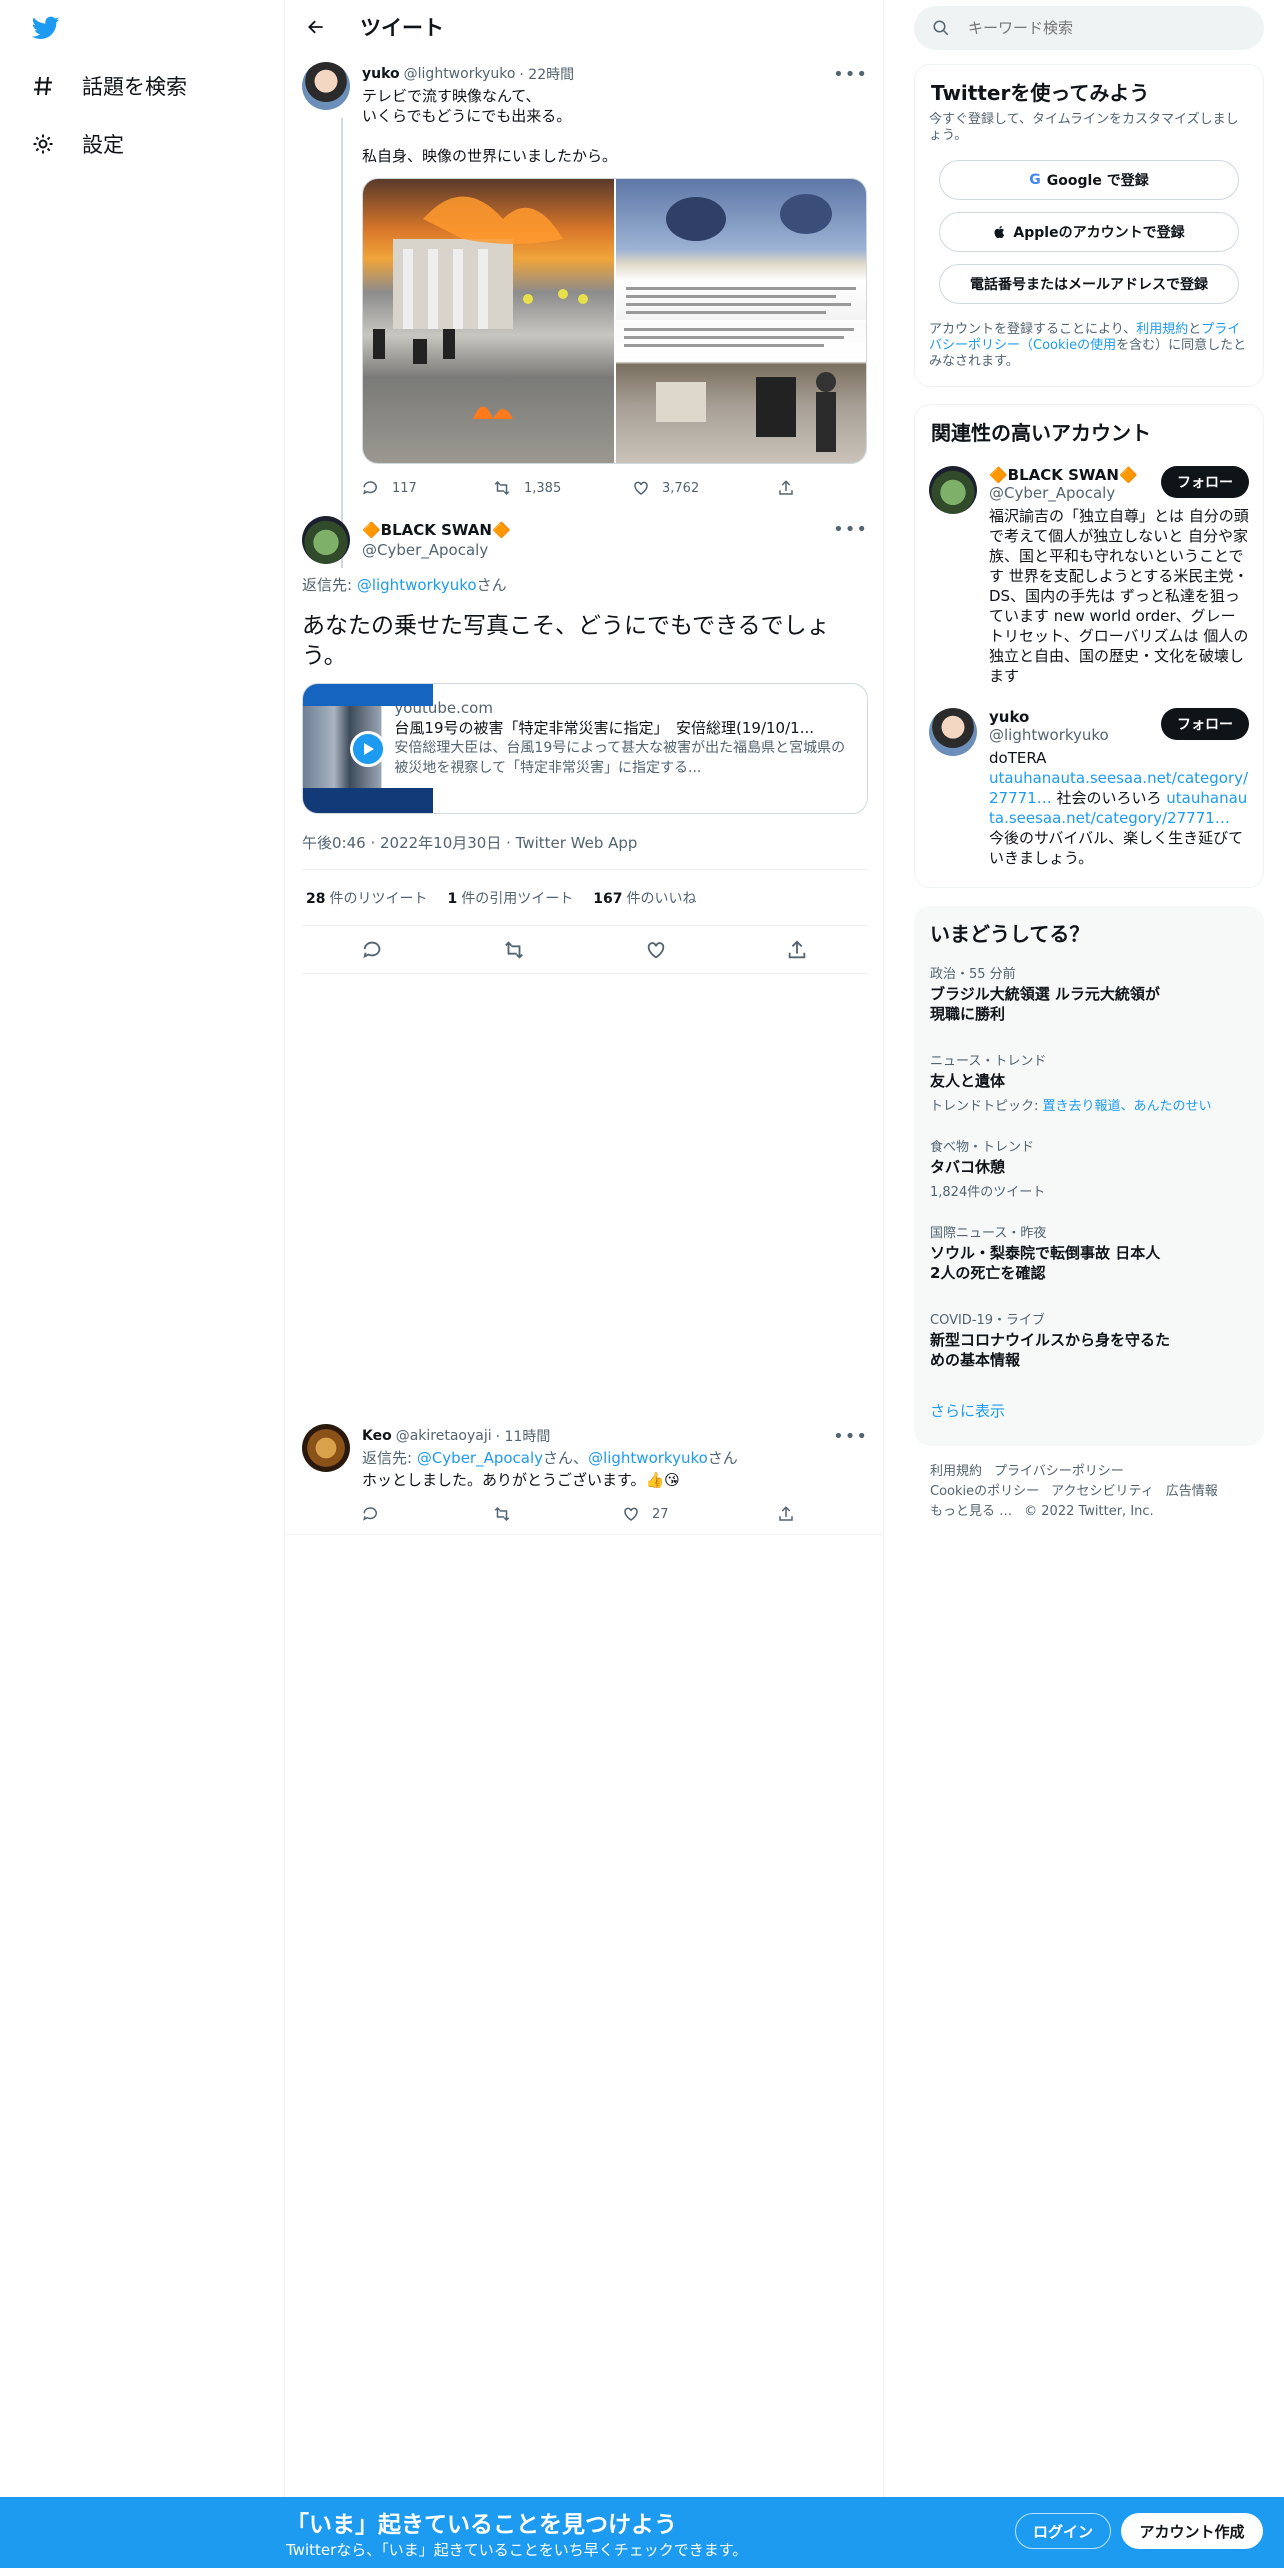 The width and height of the screenshot is (1284, 2568). I want to click on apple-signup-button: Appleのアカウントで登録, so click(1089, 232).